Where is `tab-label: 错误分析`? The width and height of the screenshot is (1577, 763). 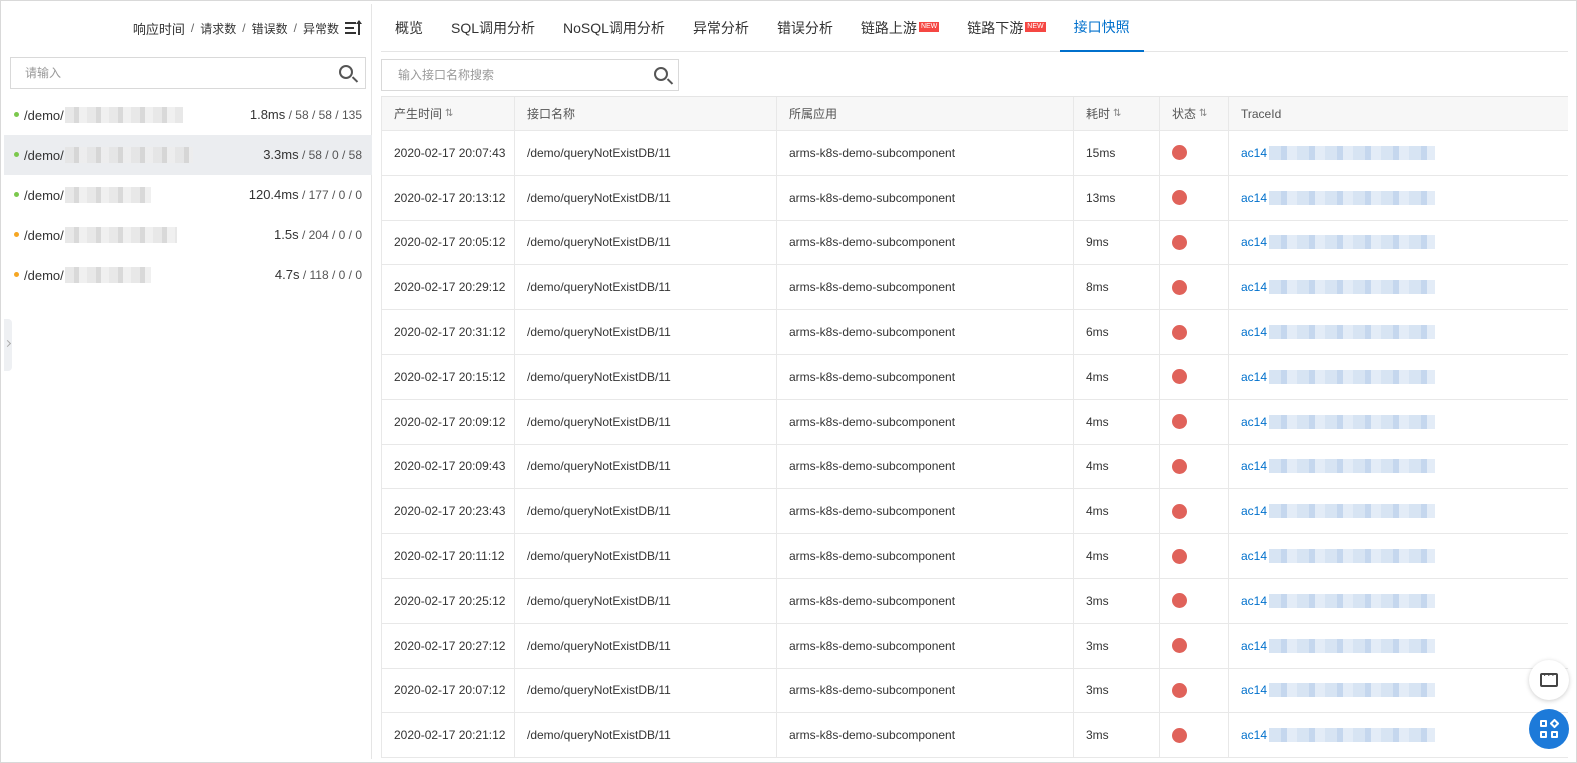
tab-label: 错误分析 is located at coordinates (804, 28).